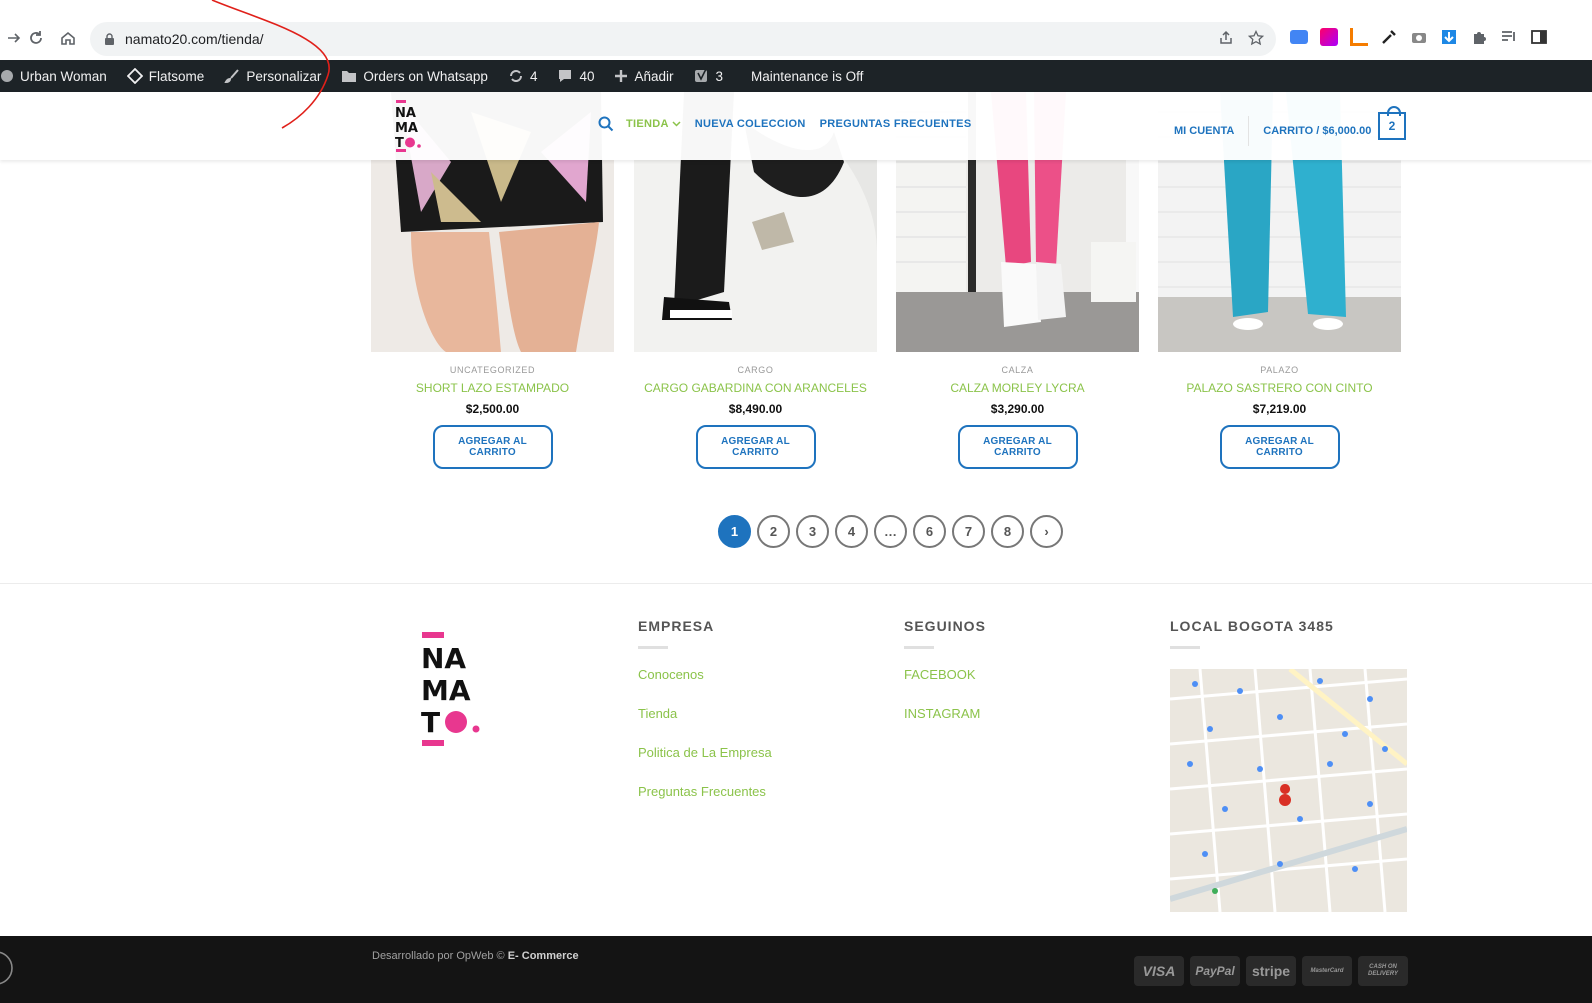  I want to click on folder-icon, so click(349, 76).